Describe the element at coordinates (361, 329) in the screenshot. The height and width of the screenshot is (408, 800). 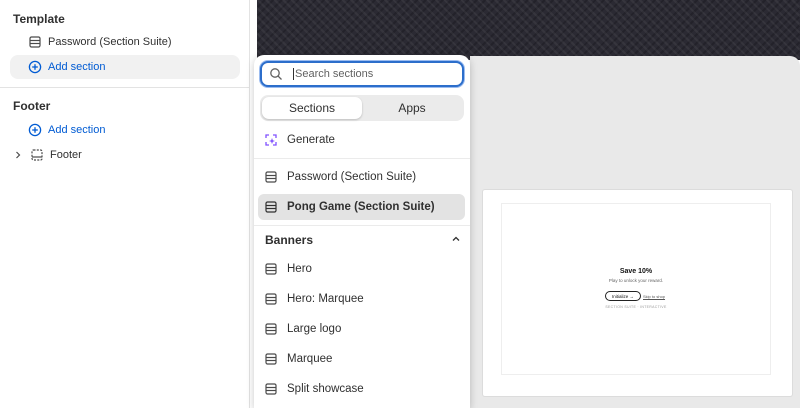
I see `picker-item-large-logo: Large logo` at that location.